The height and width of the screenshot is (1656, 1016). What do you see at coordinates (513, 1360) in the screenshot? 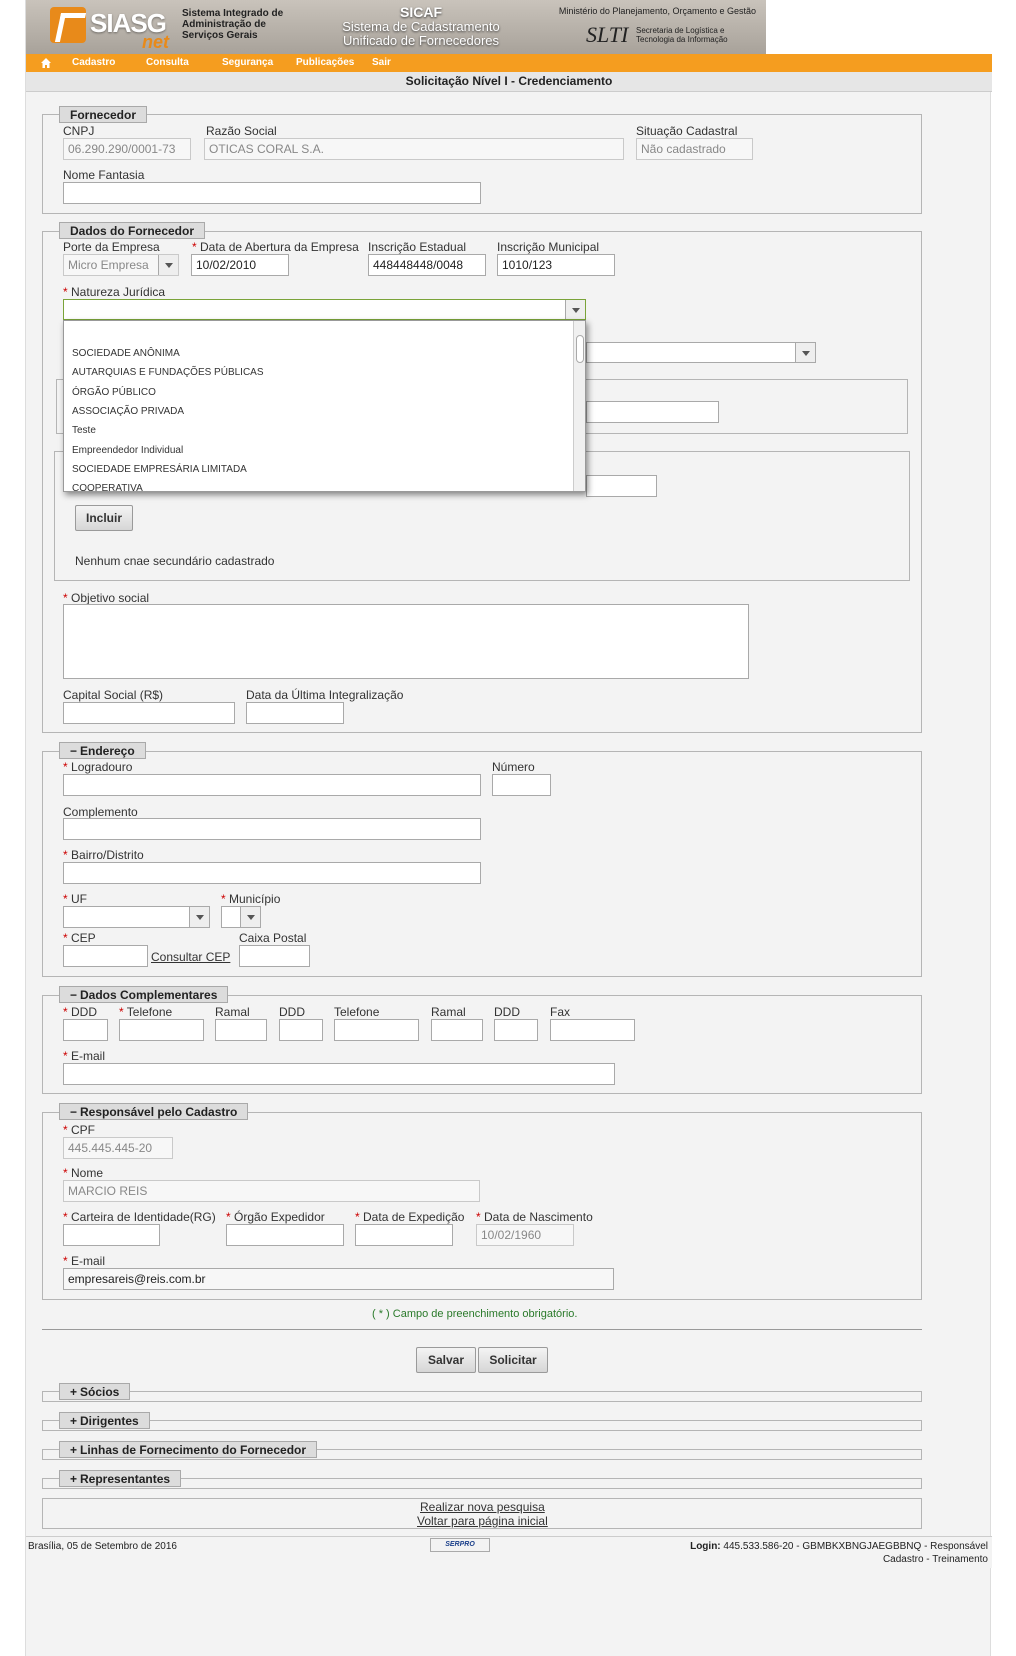
I see `solicitar-button: Solicitar` at bounding box center [513, 1360].